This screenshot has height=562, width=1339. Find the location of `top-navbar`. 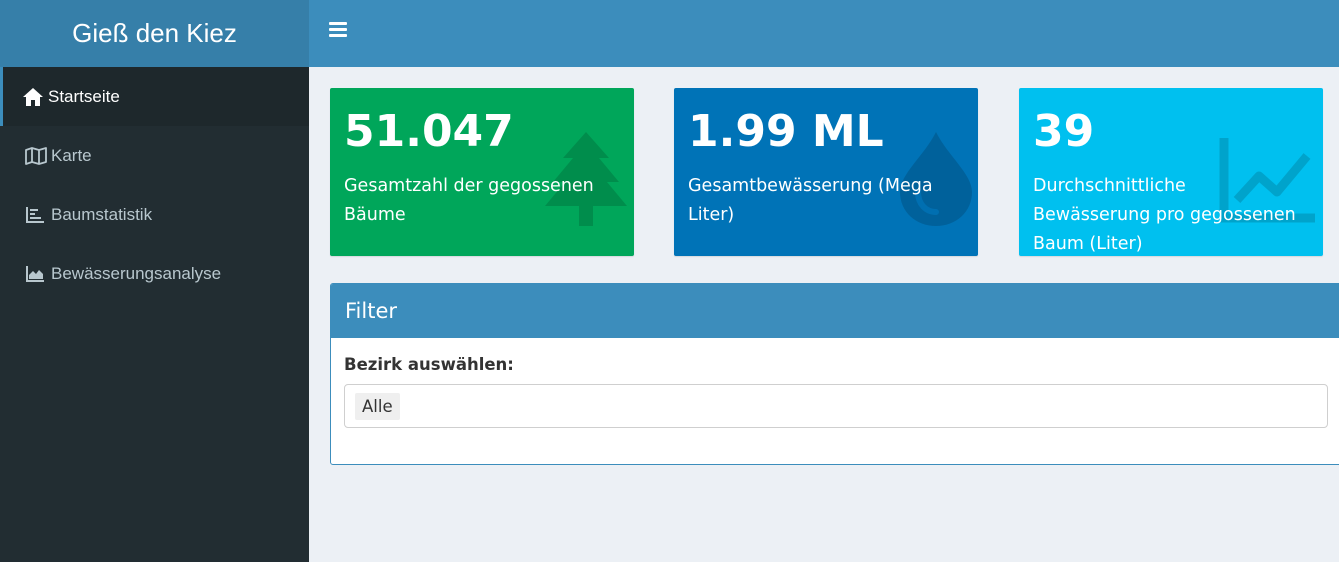

top-navbar is located at coordinates (824, 33).